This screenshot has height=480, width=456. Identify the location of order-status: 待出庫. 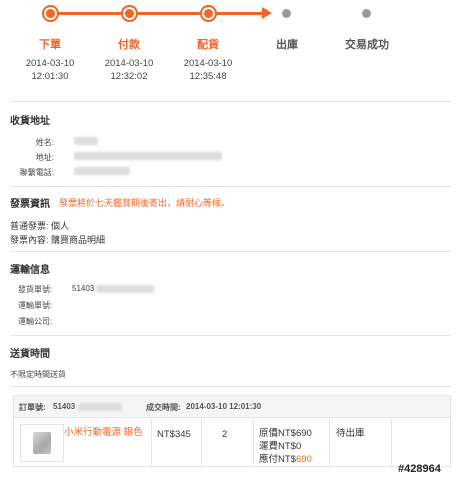
(350, 433).